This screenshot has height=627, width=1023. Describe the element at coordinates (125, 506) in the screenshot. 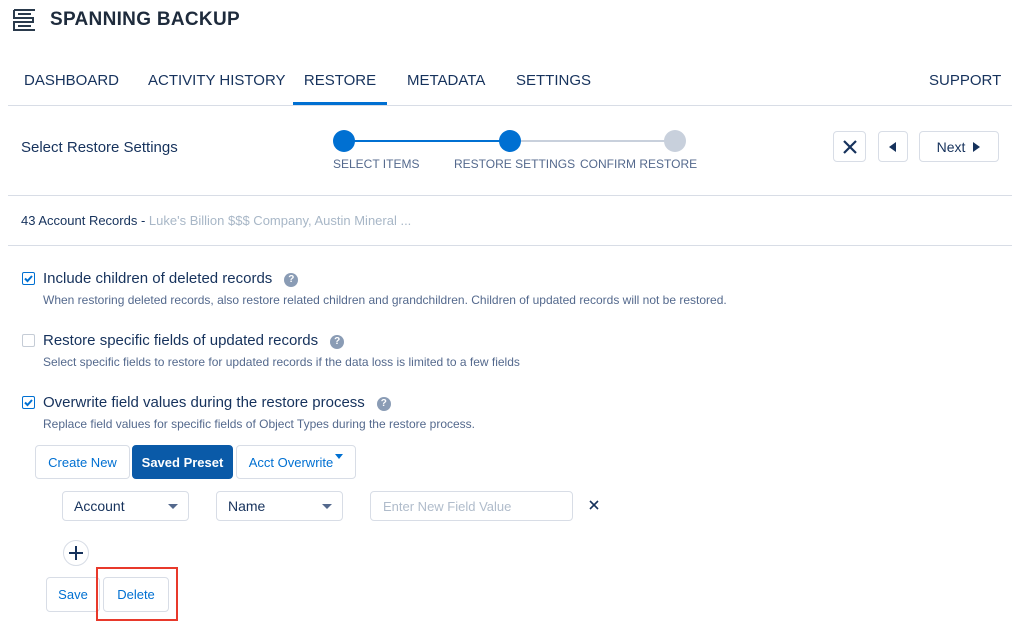

I see `object-type-select: Account` at that location.